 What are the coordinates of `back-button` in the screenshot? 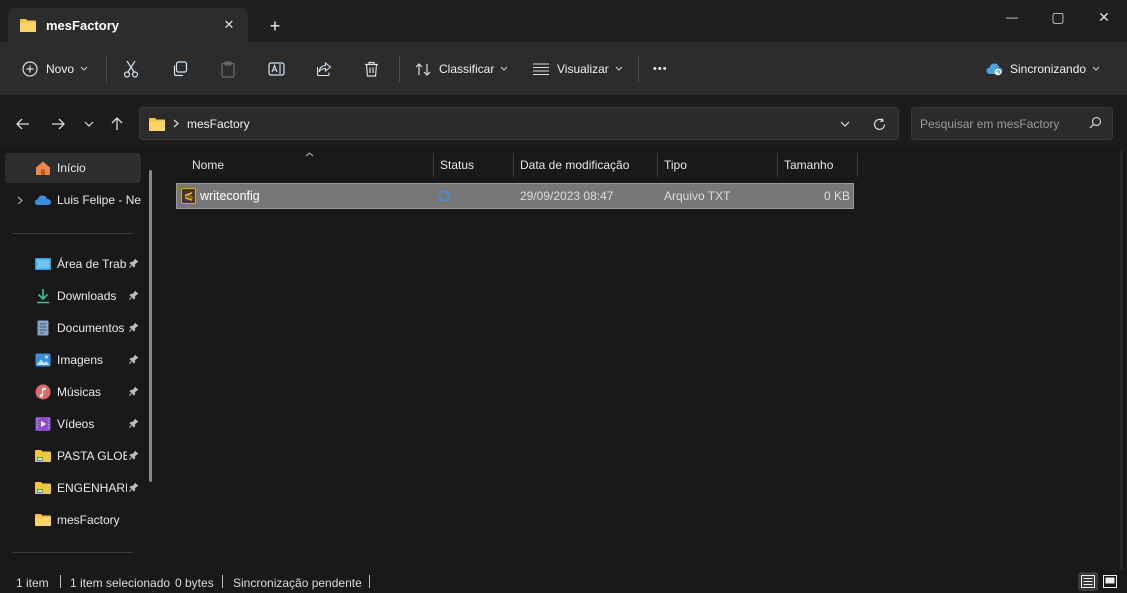 It's located at (23, 124).